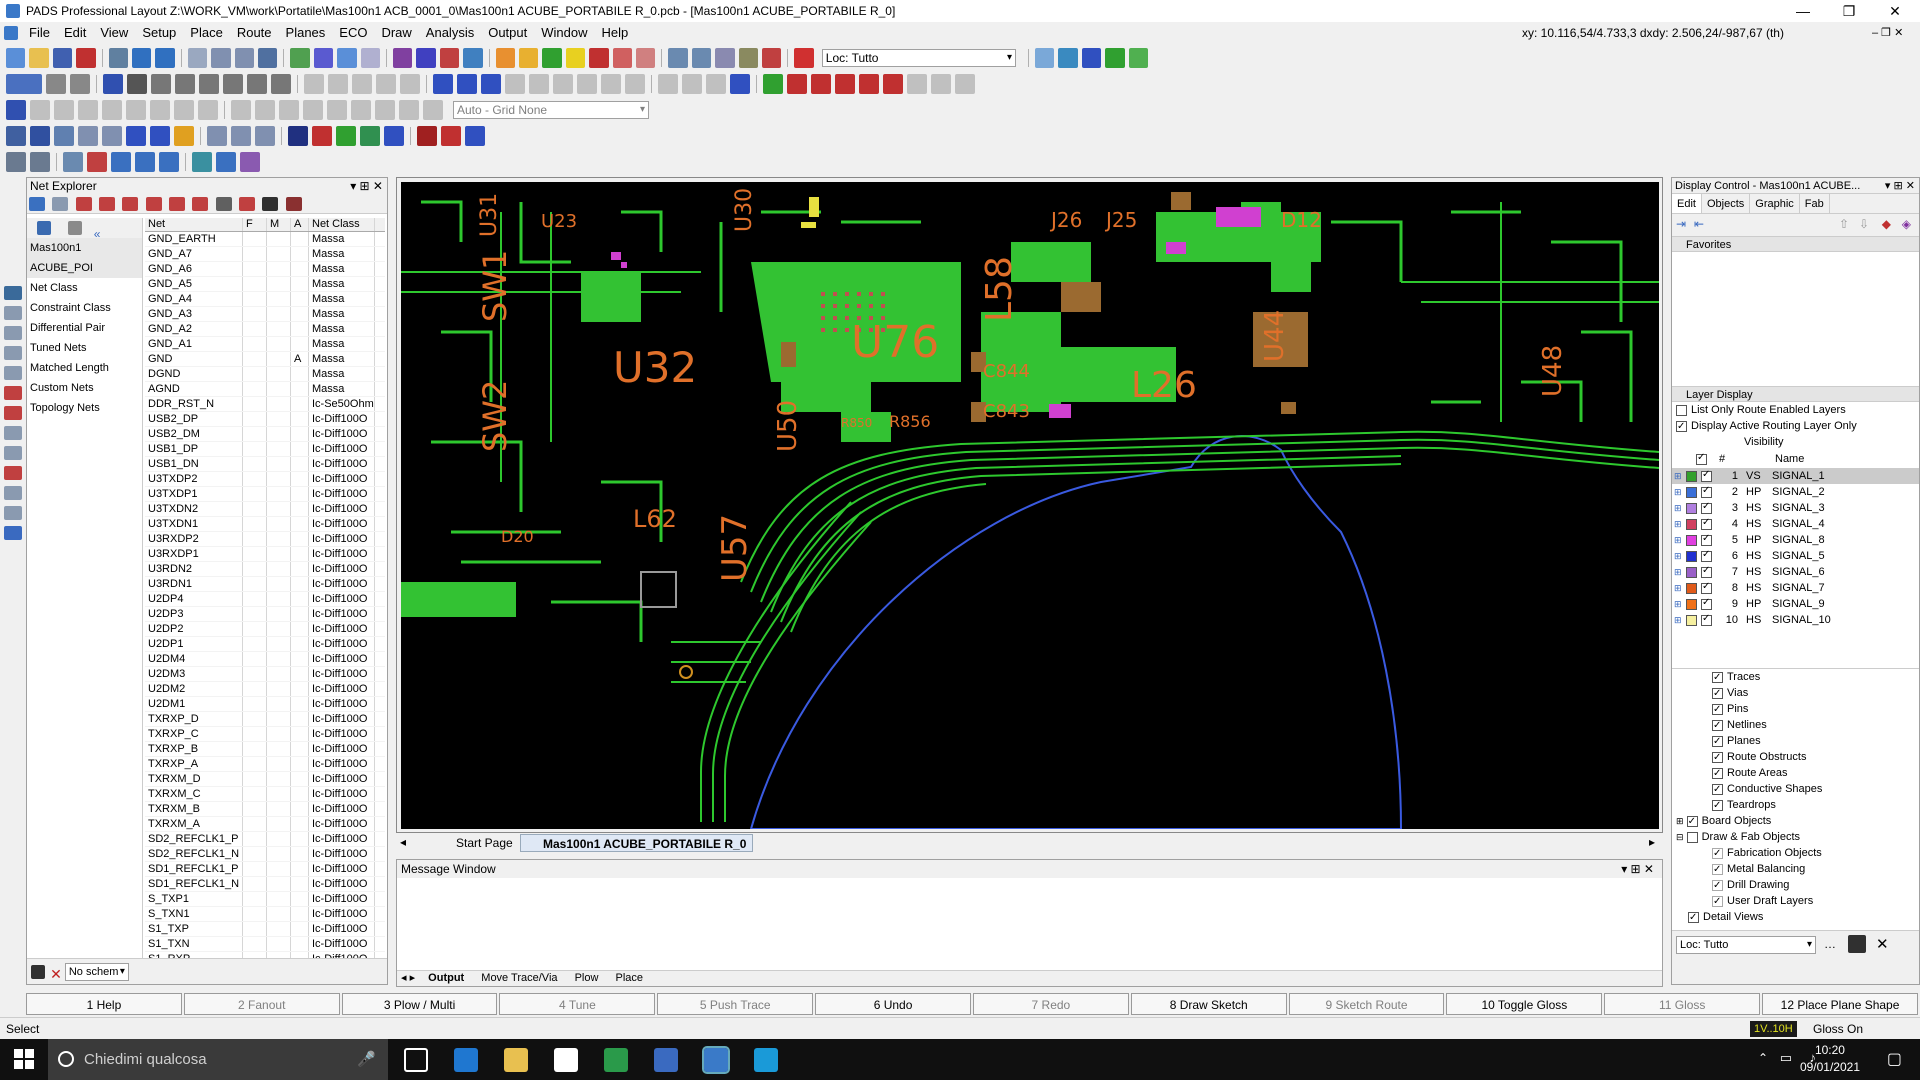  I want to click on net-row: USB2_DP Ic-Diff100O, so click(265, 419).